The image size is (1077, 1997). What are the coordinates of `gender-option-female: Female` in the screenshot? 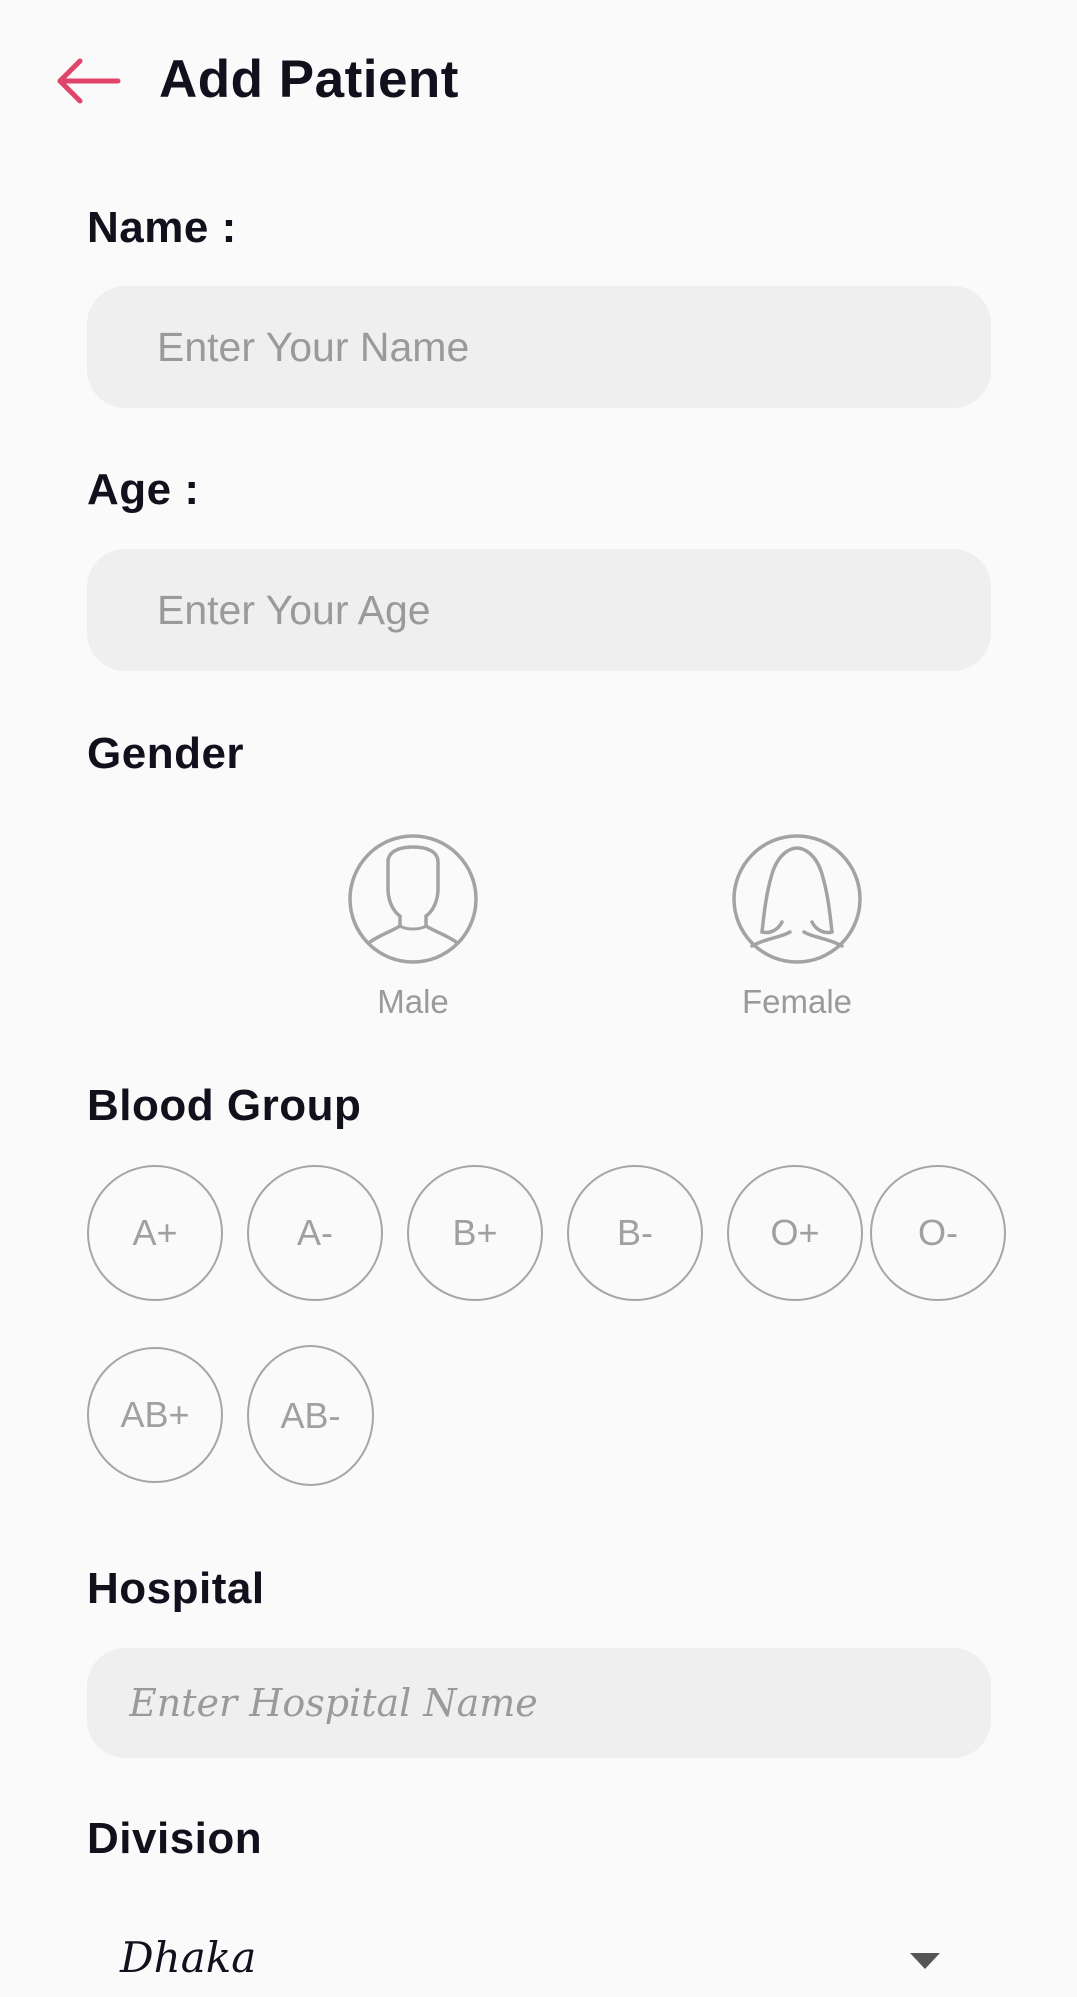 It's located at (797, 934).